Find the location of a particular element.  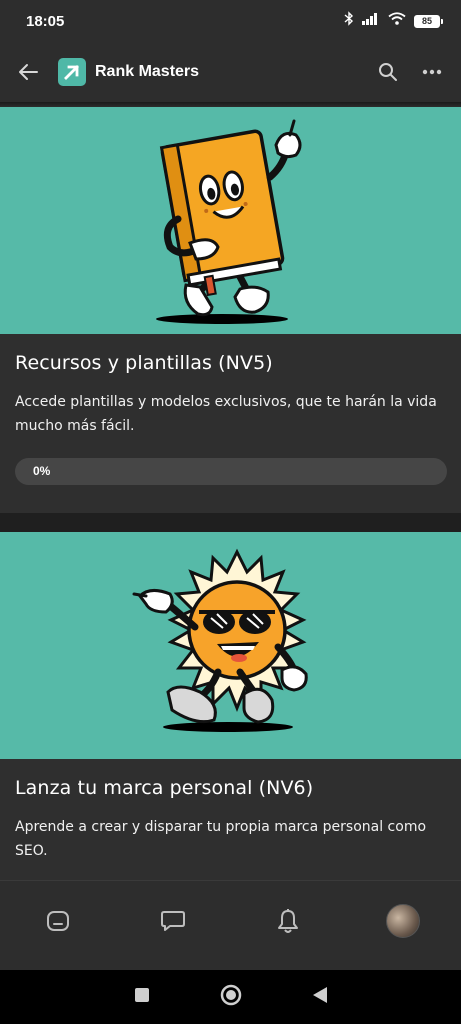

bell-icon is located at coordinates (288, 921).